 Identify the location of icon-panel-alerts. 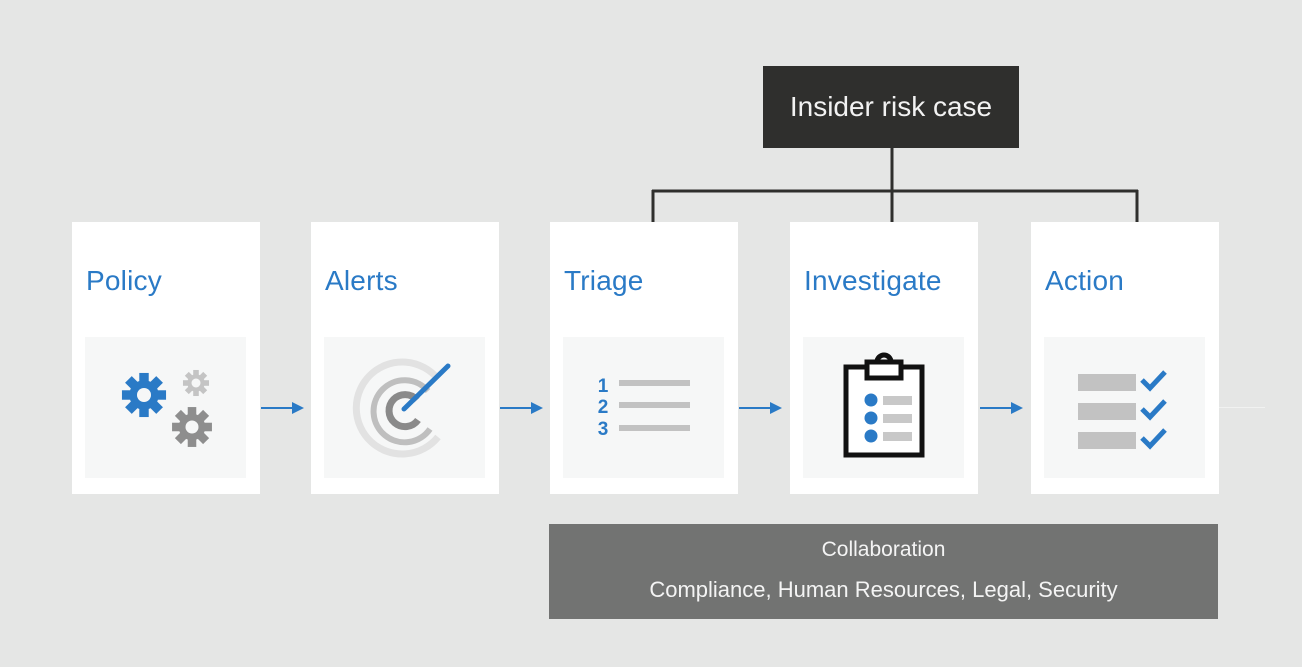
(404, 407).